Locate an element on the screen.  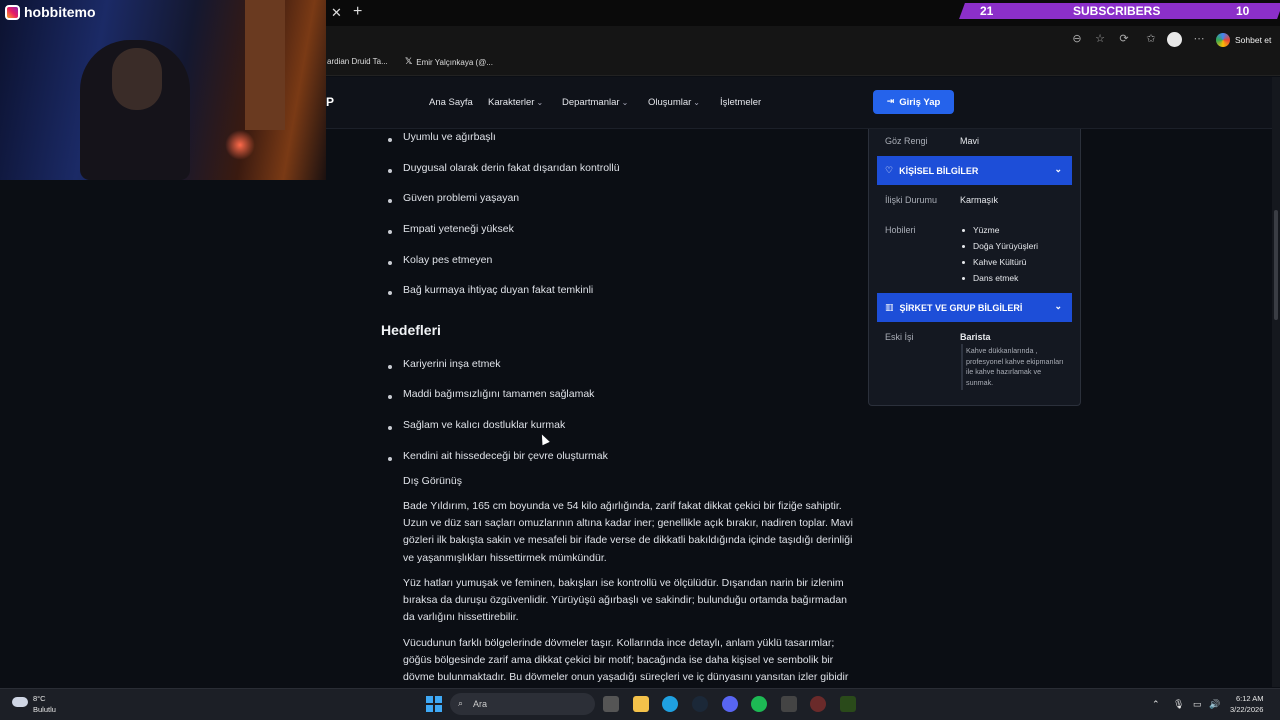
page-scrollbar is located at coordinates (1276, 382).